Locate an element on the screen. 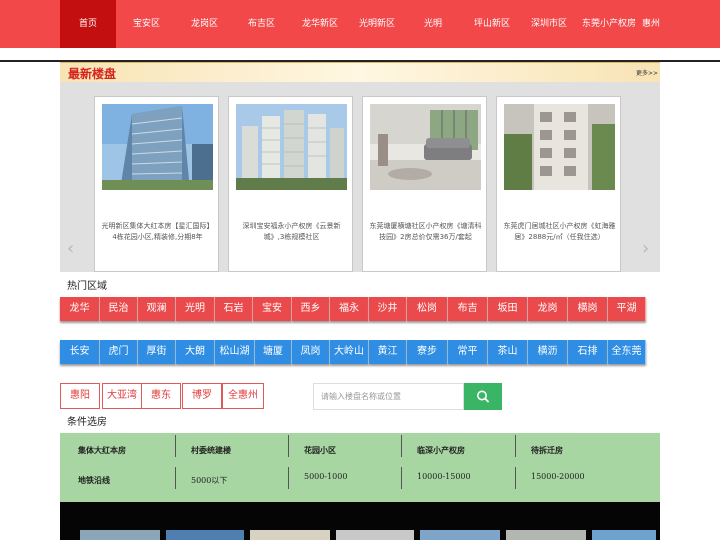 The width and height of the screenshot is (720, 540). nav-item-pingshan: 坪山新区 is located at coordinates (492, 24).